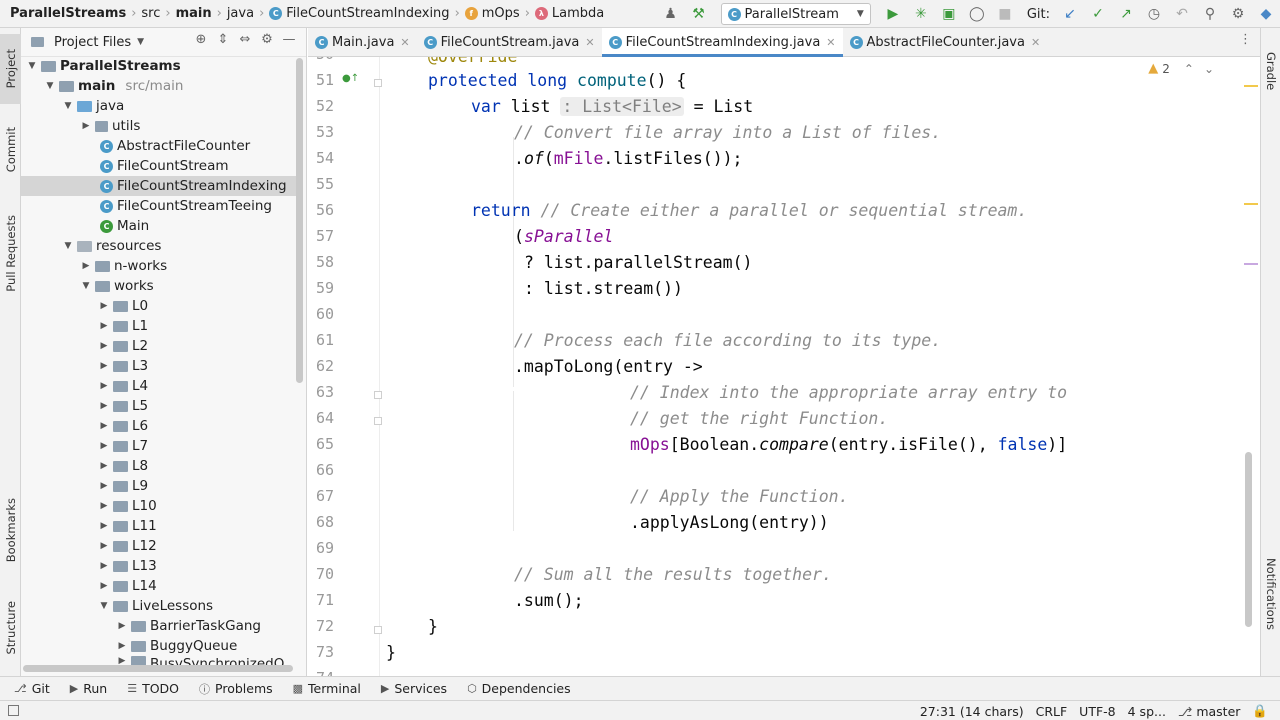 This screenshot has width=1280, height=720. What do you see at coordinates (68, 13) in the screenshot?
I see `breadcrumb-project: ParallelStreams` at bounding box center [68, 13].